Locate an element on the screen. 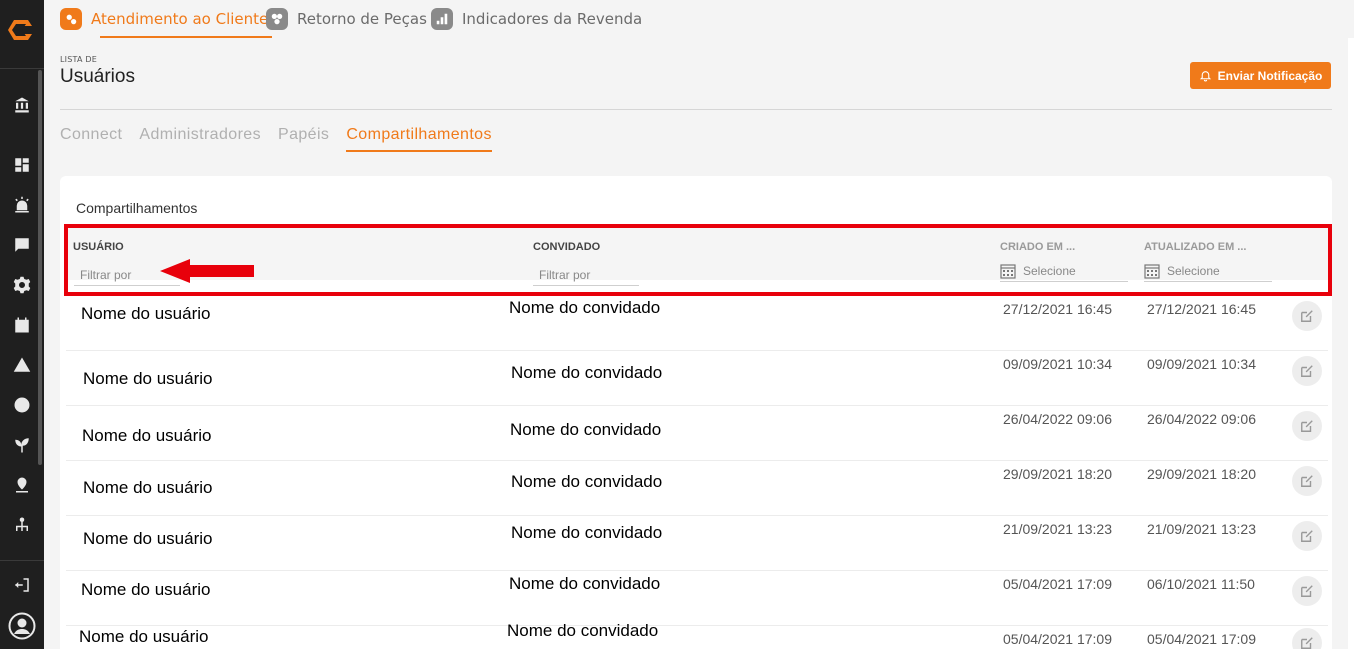 Image resolution: width=1354 pixels, height=649 pixels. settings-icon is located at coordinates (22, 285).